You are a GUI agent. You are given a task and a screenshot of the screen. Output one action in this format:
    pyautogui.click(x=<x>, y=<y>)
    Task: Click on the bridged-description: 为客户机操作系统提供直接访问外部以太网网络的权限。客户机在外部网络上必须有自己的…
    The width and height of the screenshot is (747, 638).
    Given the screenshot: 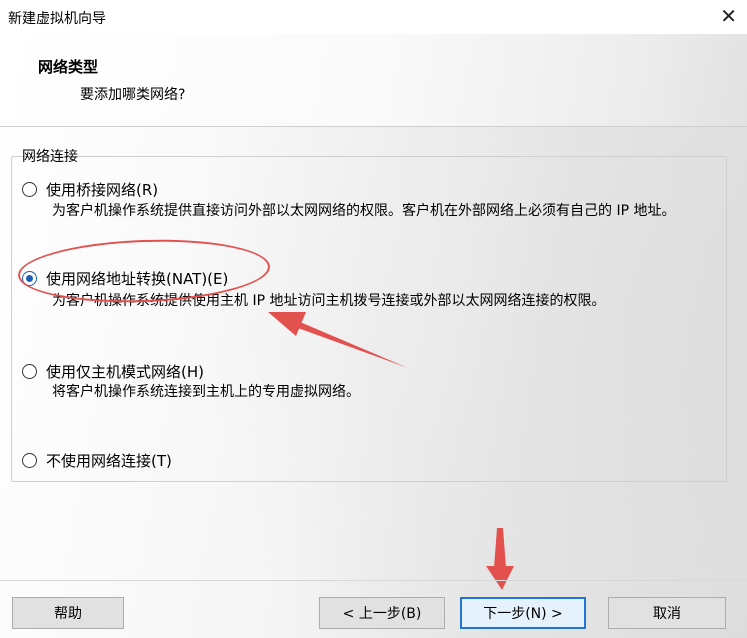 What is the action you would take?
    pyautogui.click(x=364, y=211)
    